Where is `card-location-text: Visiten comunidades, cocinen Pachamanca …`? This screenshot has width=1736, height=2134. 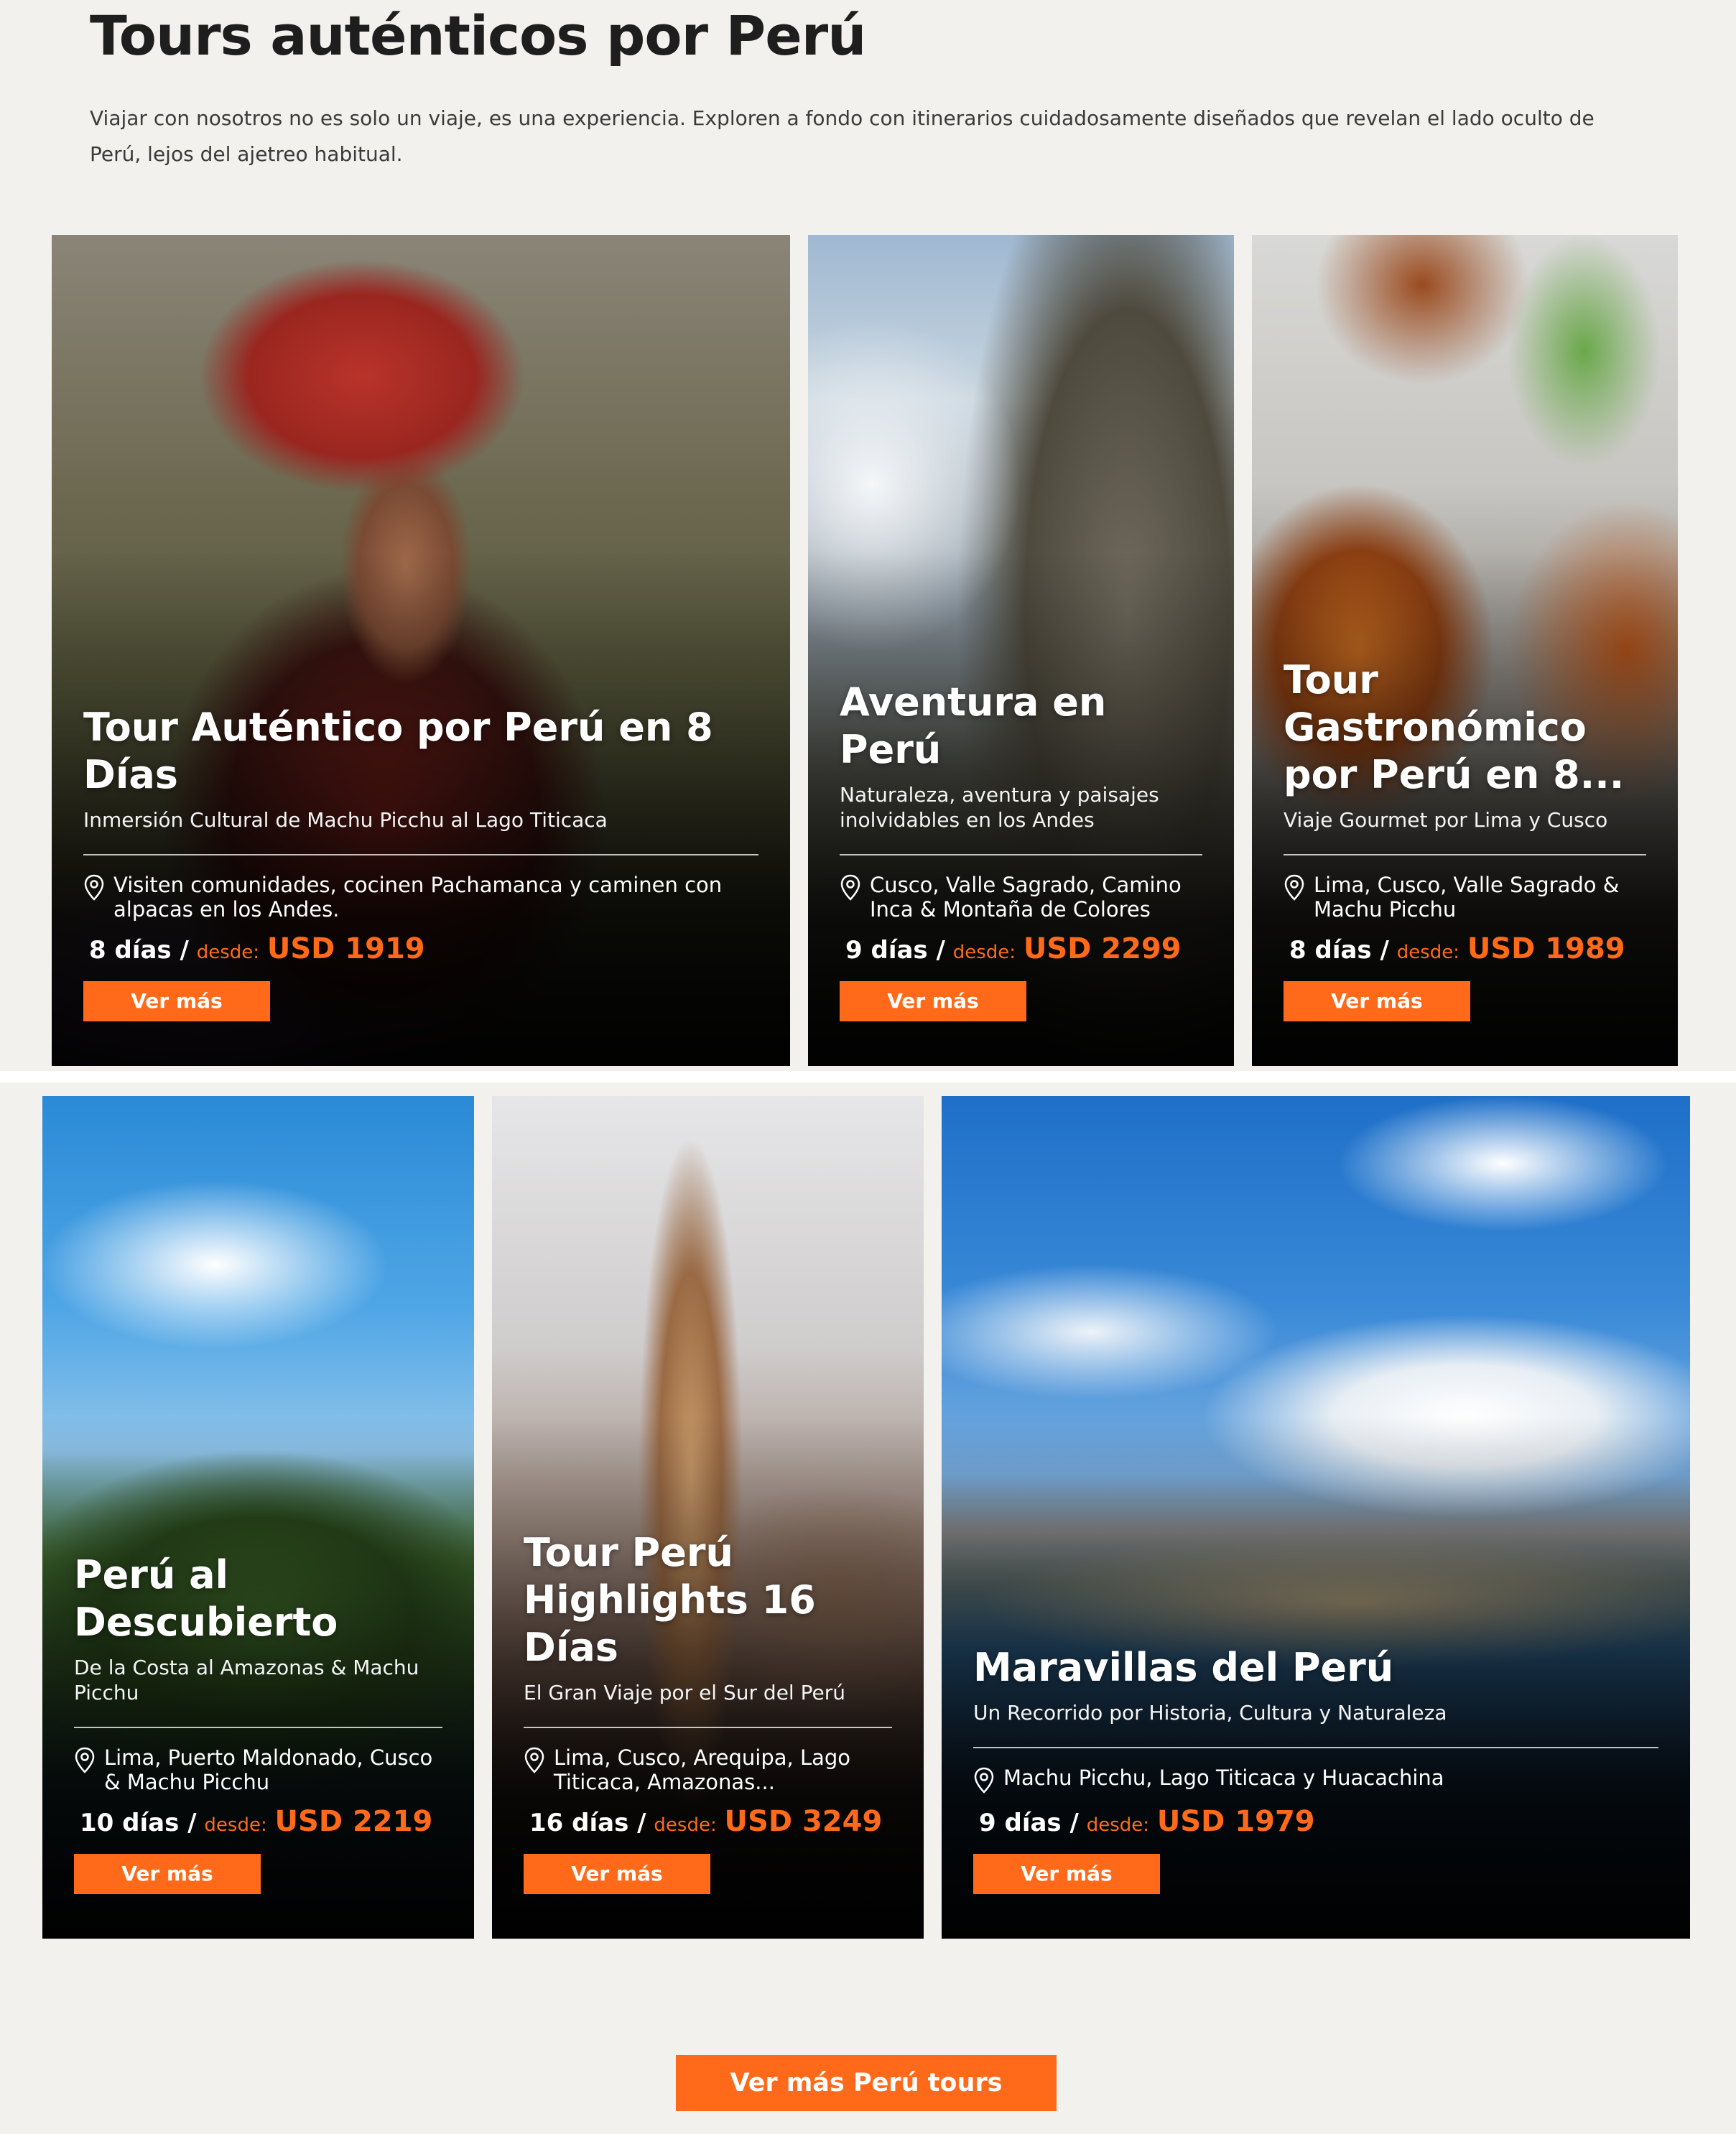
card-location-text: Visiten comunidades, cocinen Pachamanca … is located at coordinates (418, 897).